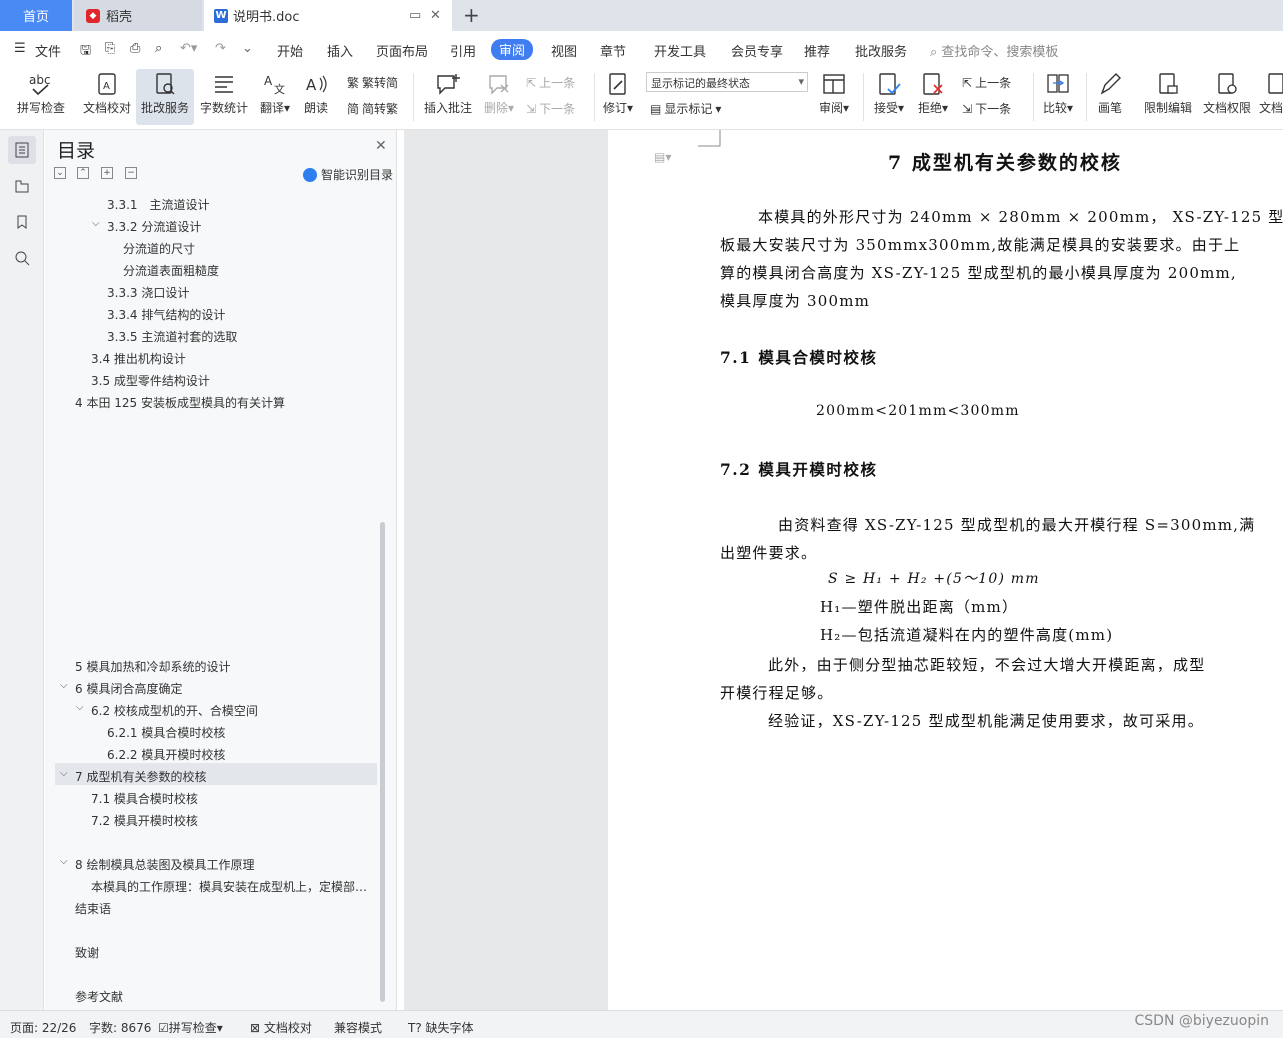  I want to click on toc-item: 4 本田 125 安装板成型模具的有关计算, so click(180, 402).